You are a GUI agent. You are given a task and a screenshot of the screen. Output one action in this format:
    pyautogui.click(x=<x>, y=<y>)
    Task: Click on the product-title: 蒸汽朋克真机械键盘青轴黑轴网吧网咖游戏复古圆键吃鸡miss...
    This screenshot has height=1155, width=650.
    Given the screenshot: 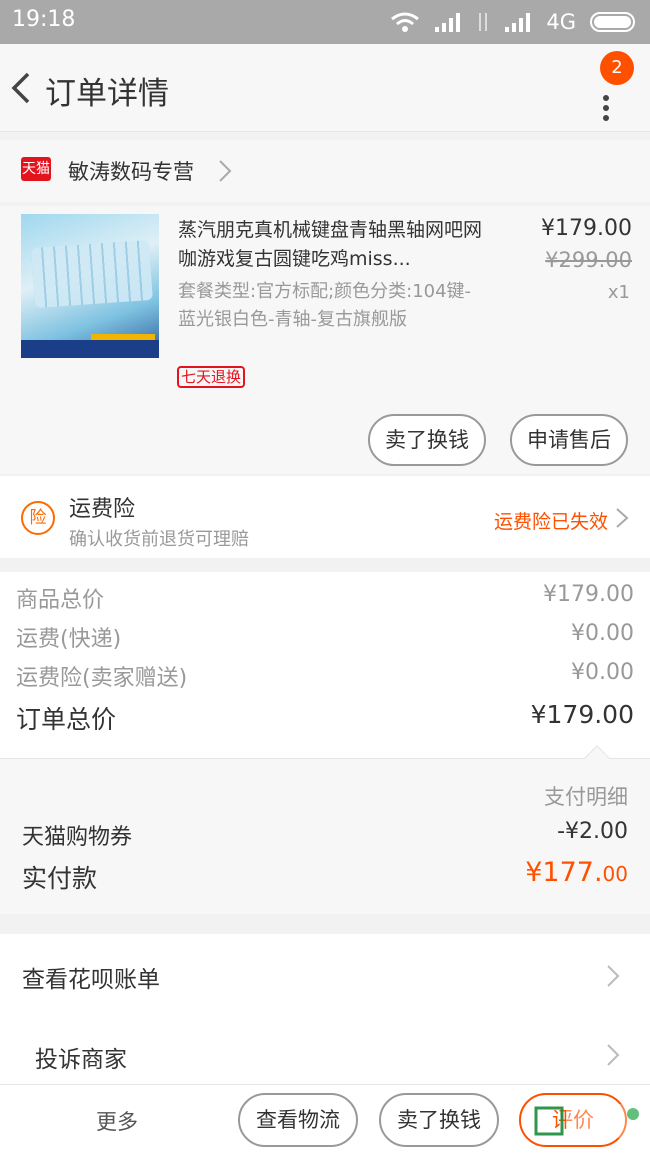 What is the action you would take?
    pyautogui.click(x=332, y=245)
    